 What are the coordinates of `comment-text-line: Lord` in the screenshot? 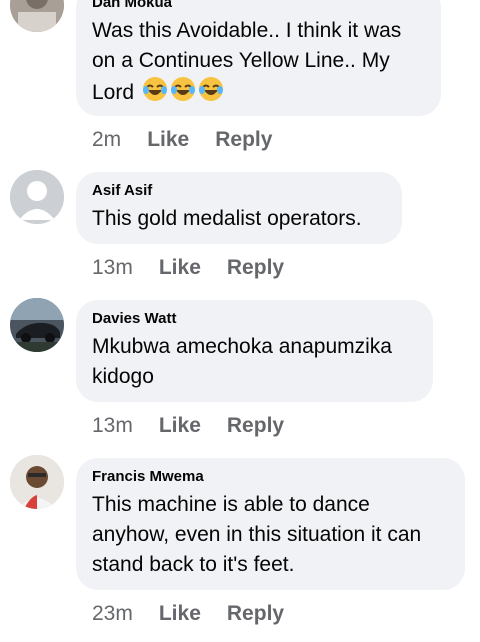 It's located at (258, 93).